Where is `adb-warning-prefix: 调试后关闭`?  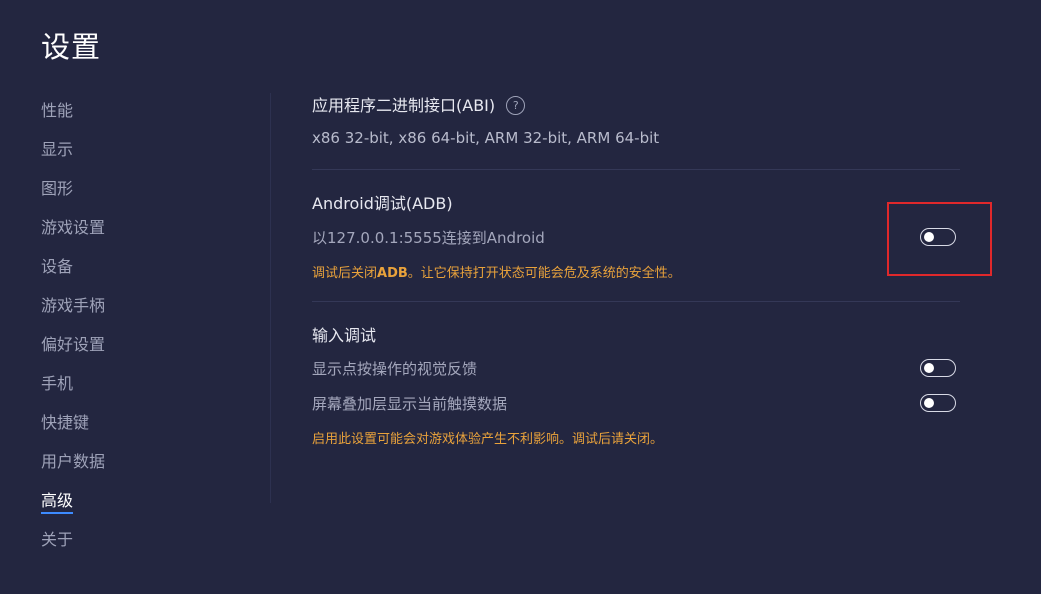 adb-warning-prefix: 调试后关闭 is located at coordinates (345, 273).